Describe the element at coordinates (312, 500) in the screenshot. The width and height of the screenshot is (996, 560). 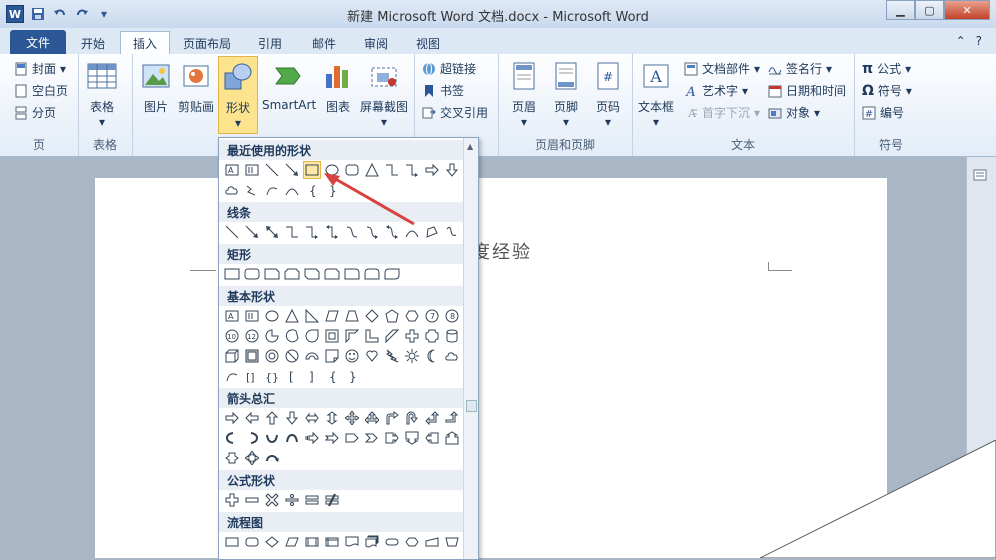
I see `equal-shape-icon` at that location.